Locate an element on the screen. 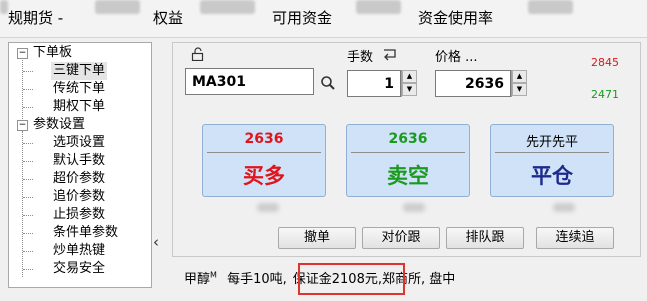  price-stepper: ▲ ▼ is located at coordinates (519, 83).